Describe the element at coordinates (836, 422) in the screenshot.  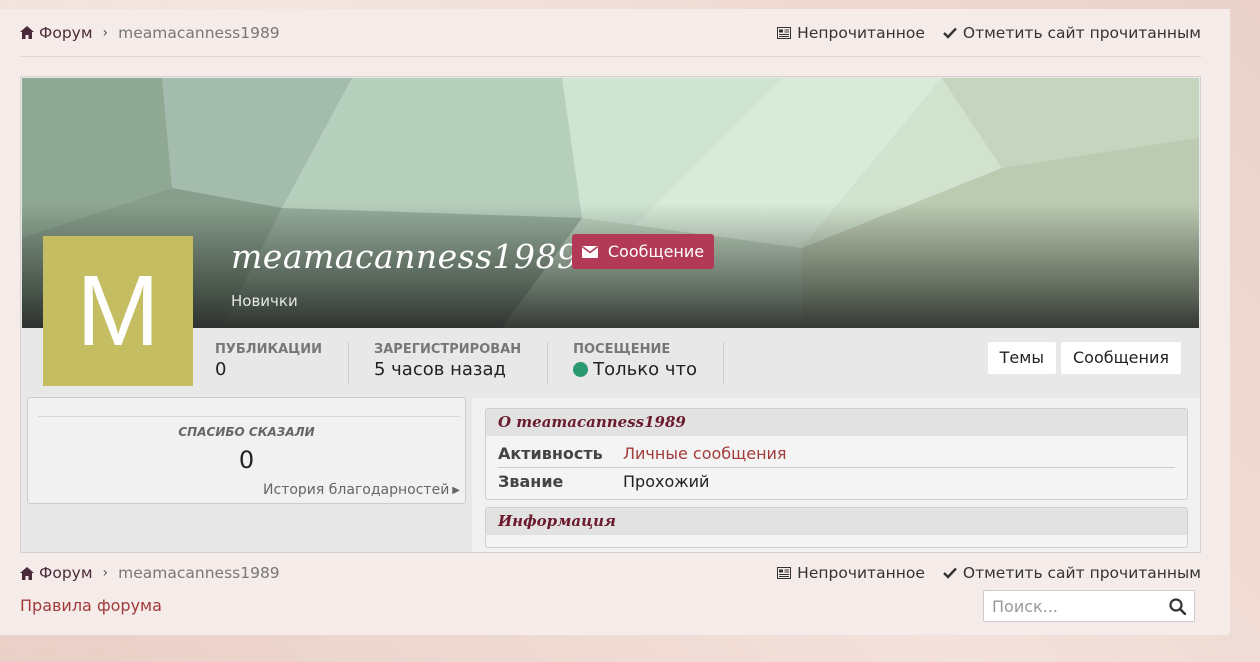
I see `about-title: О meamacanness1989` at that location.